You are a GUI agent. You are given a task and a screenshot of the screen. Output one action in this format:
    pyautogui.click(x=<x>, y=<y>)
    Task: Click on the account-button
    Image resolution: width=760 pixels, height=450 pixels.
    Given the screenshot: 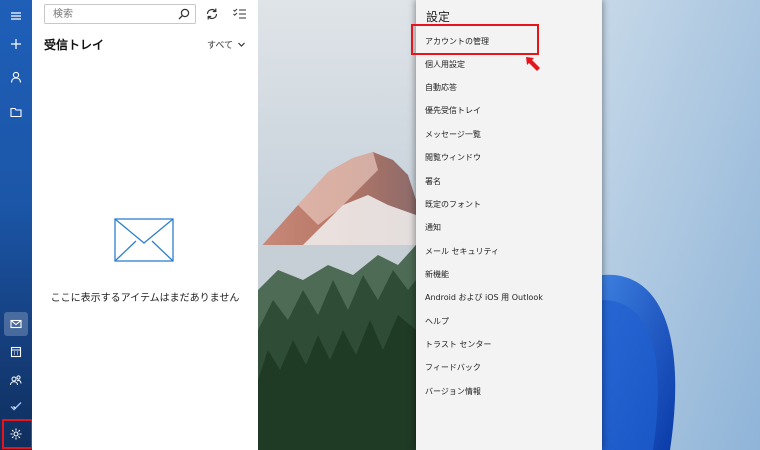 What is the action you would take?
    pyautogui.click(x=16, y=77)
    